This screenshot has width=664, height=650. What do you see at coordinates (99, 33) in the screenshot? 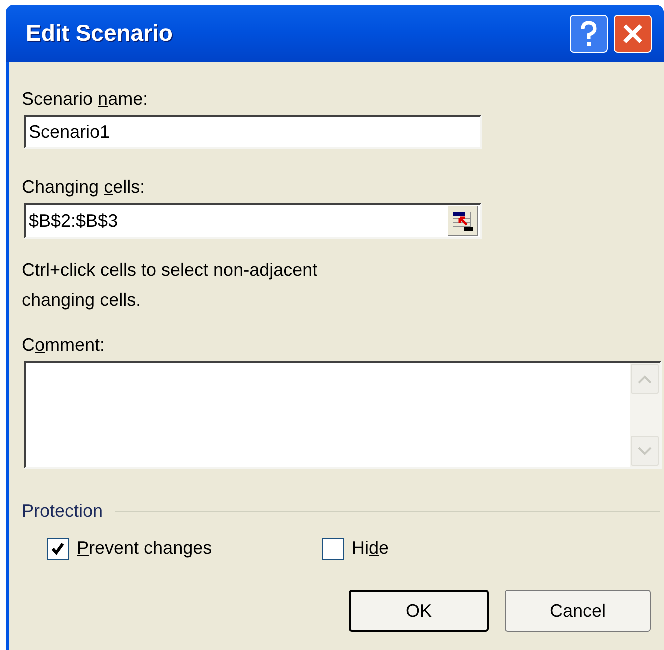
I see `window-title: Edit Scenario` at bounding box center [99, 33].